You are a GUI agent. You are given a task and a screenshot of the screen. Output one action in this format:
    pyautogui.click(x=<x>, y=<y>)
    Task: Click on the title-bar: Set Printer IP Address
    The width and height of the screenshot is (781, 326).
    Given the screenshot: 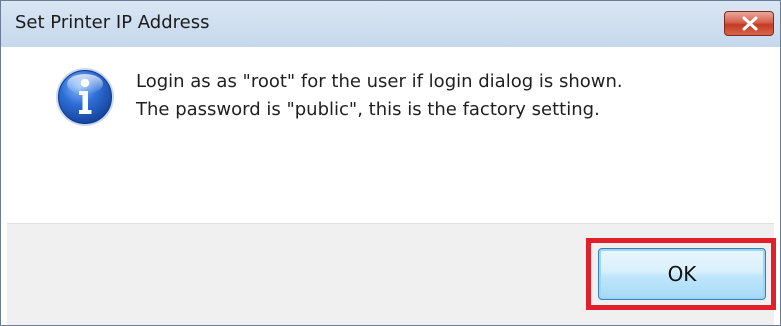 What is the action you would take?
    pyautogui.click(x=390, y=24)
    